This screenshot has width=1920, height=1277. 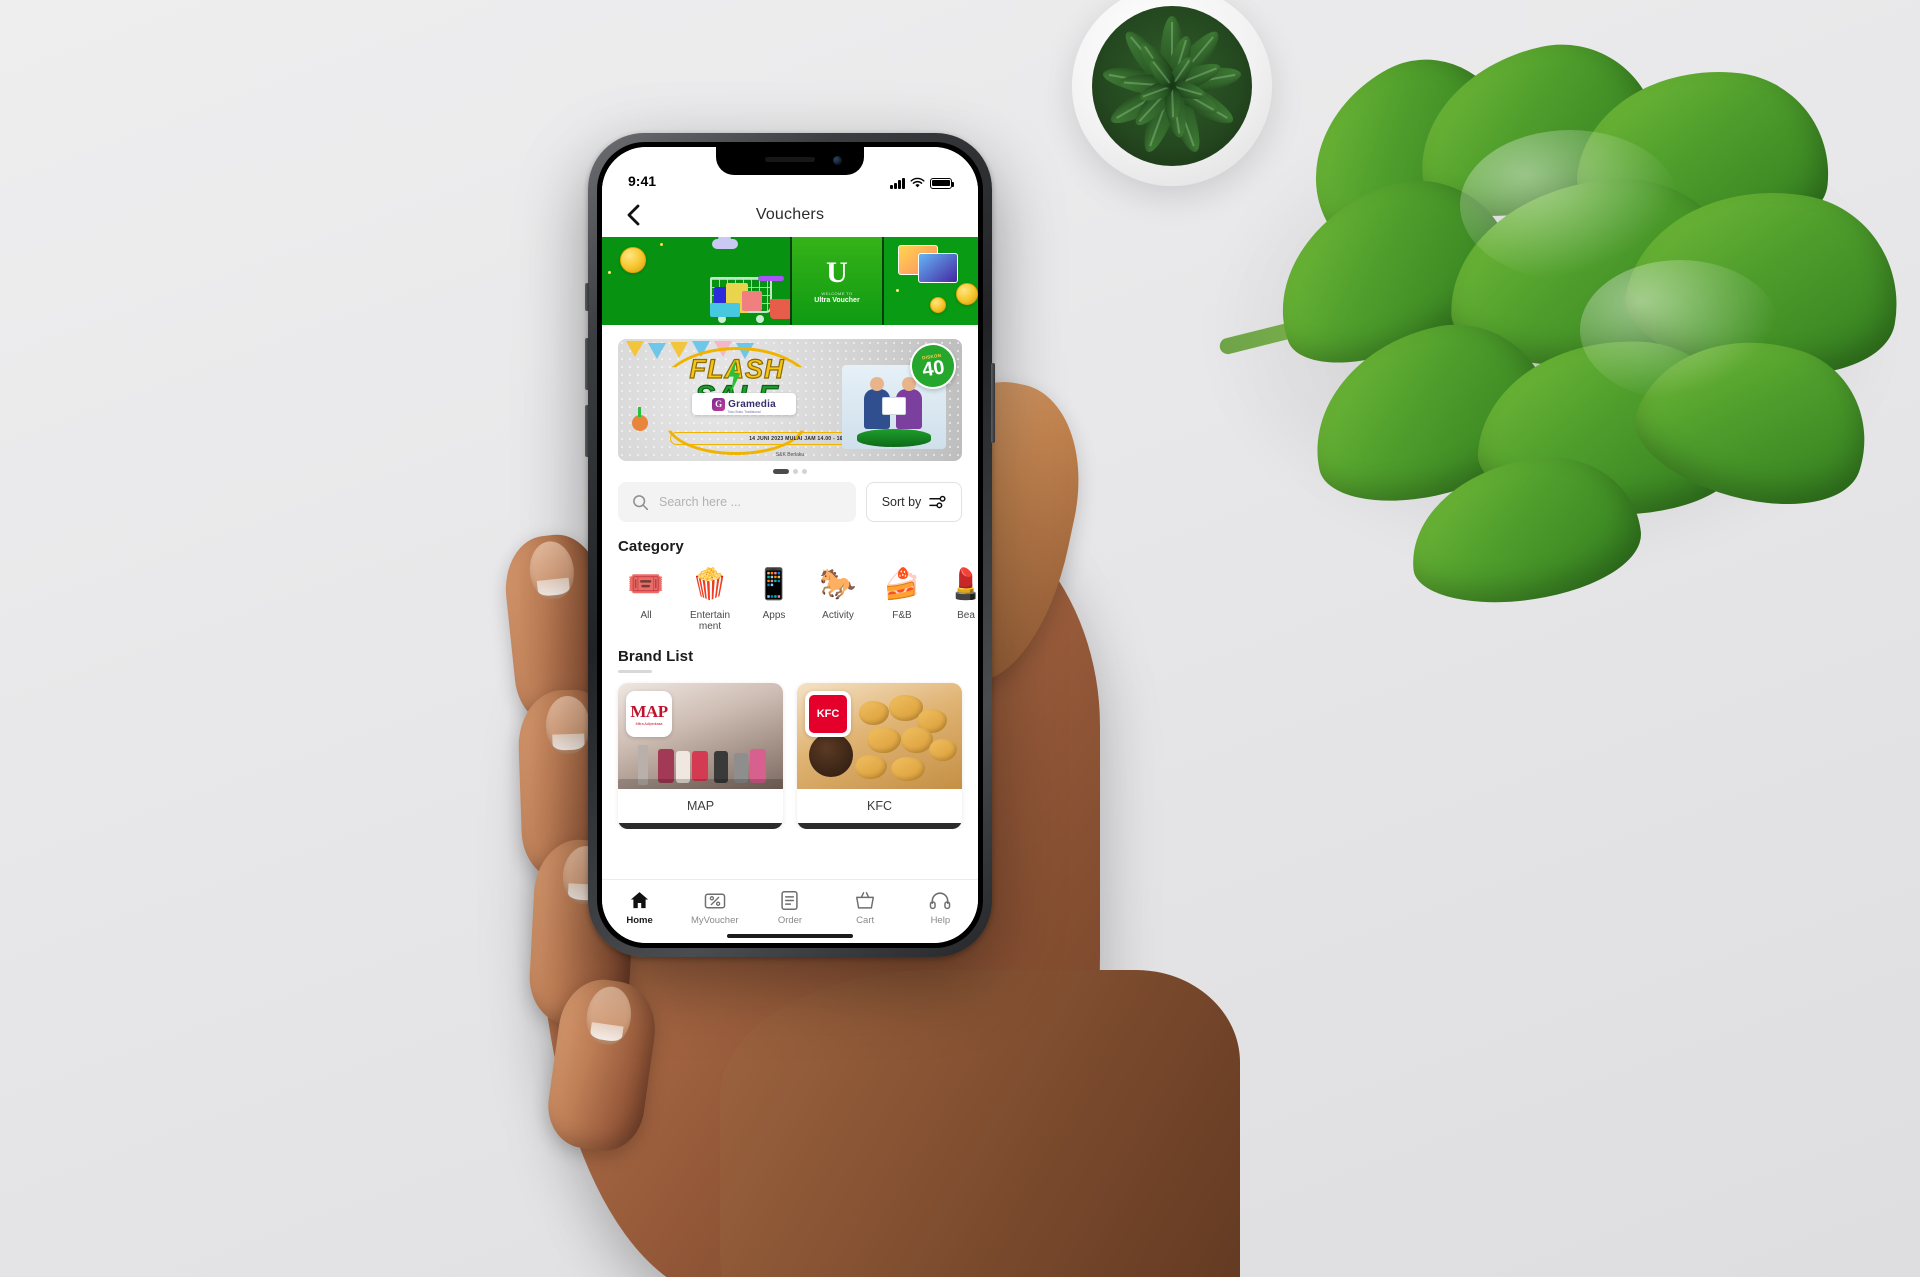 I want to click on volume-up-button, so click(x=587, y=364).